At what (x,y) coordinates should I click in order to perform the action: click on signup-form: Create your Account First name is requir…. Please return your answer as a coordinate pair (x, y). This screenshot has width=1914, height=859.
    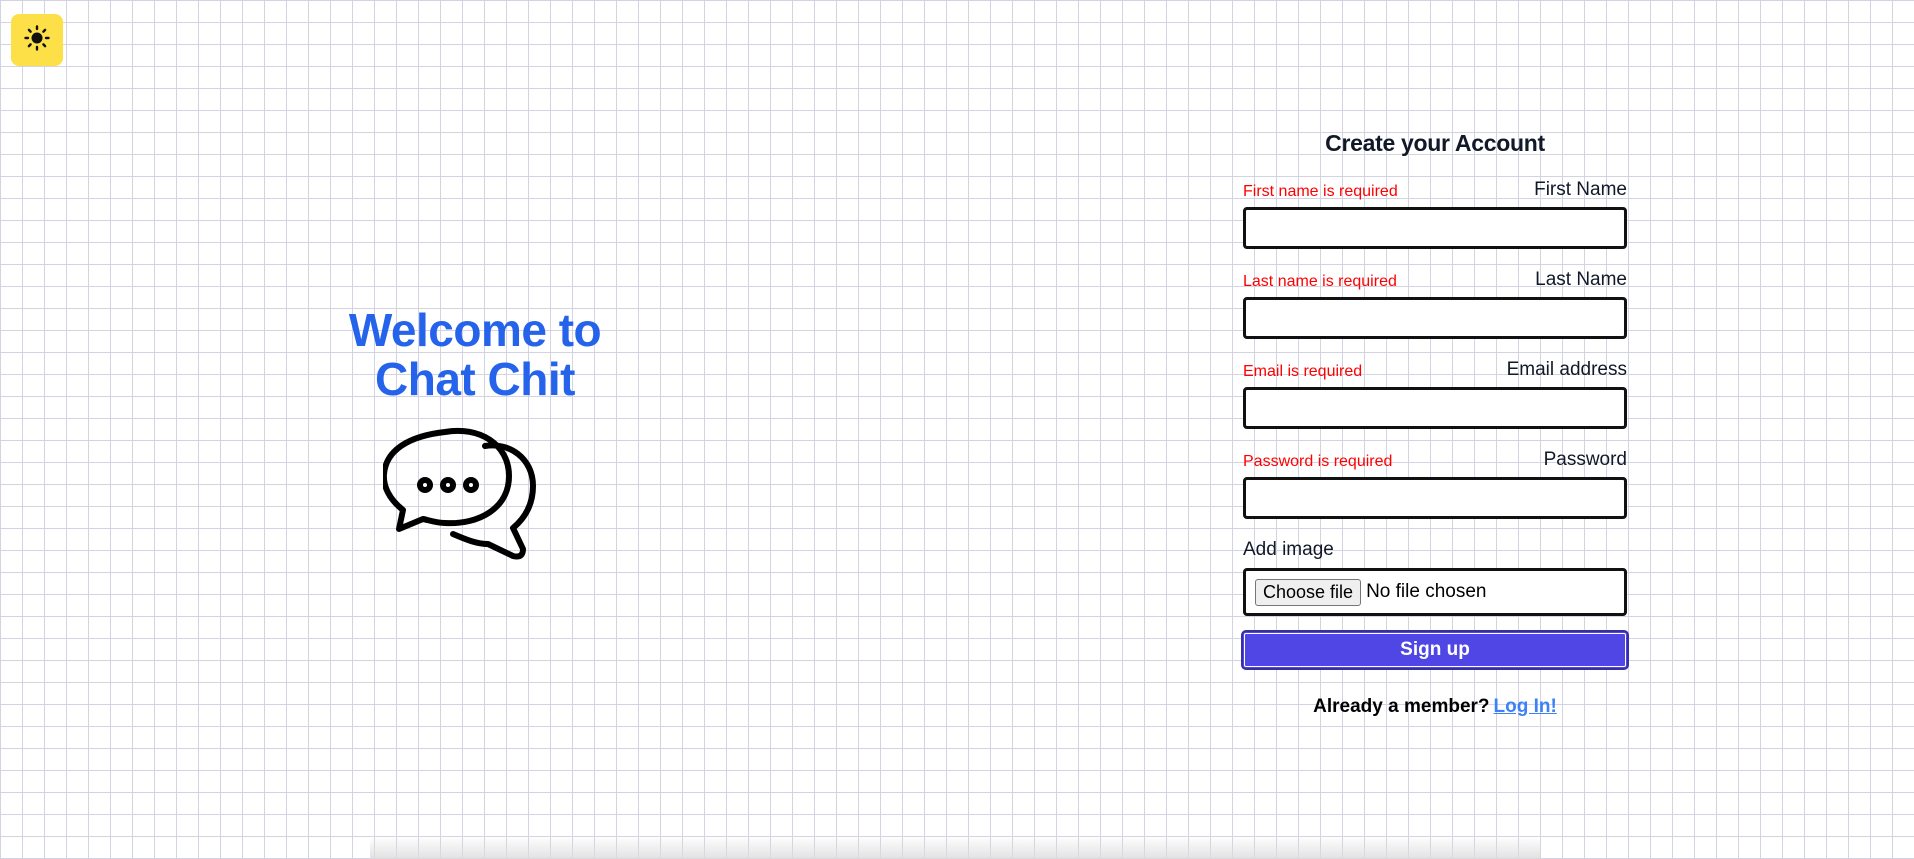
    Looking at the image, I should click on (1435, 424).